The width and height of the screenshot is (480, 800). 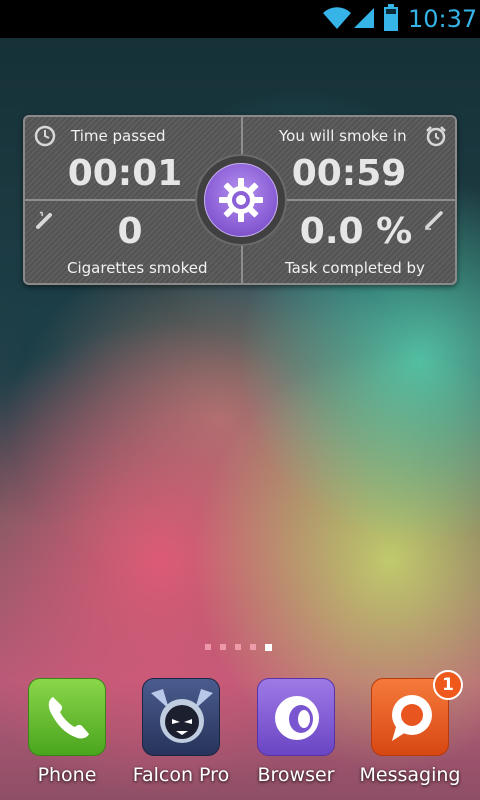 I want to click on signal-icon, so click(x=364, y=18).